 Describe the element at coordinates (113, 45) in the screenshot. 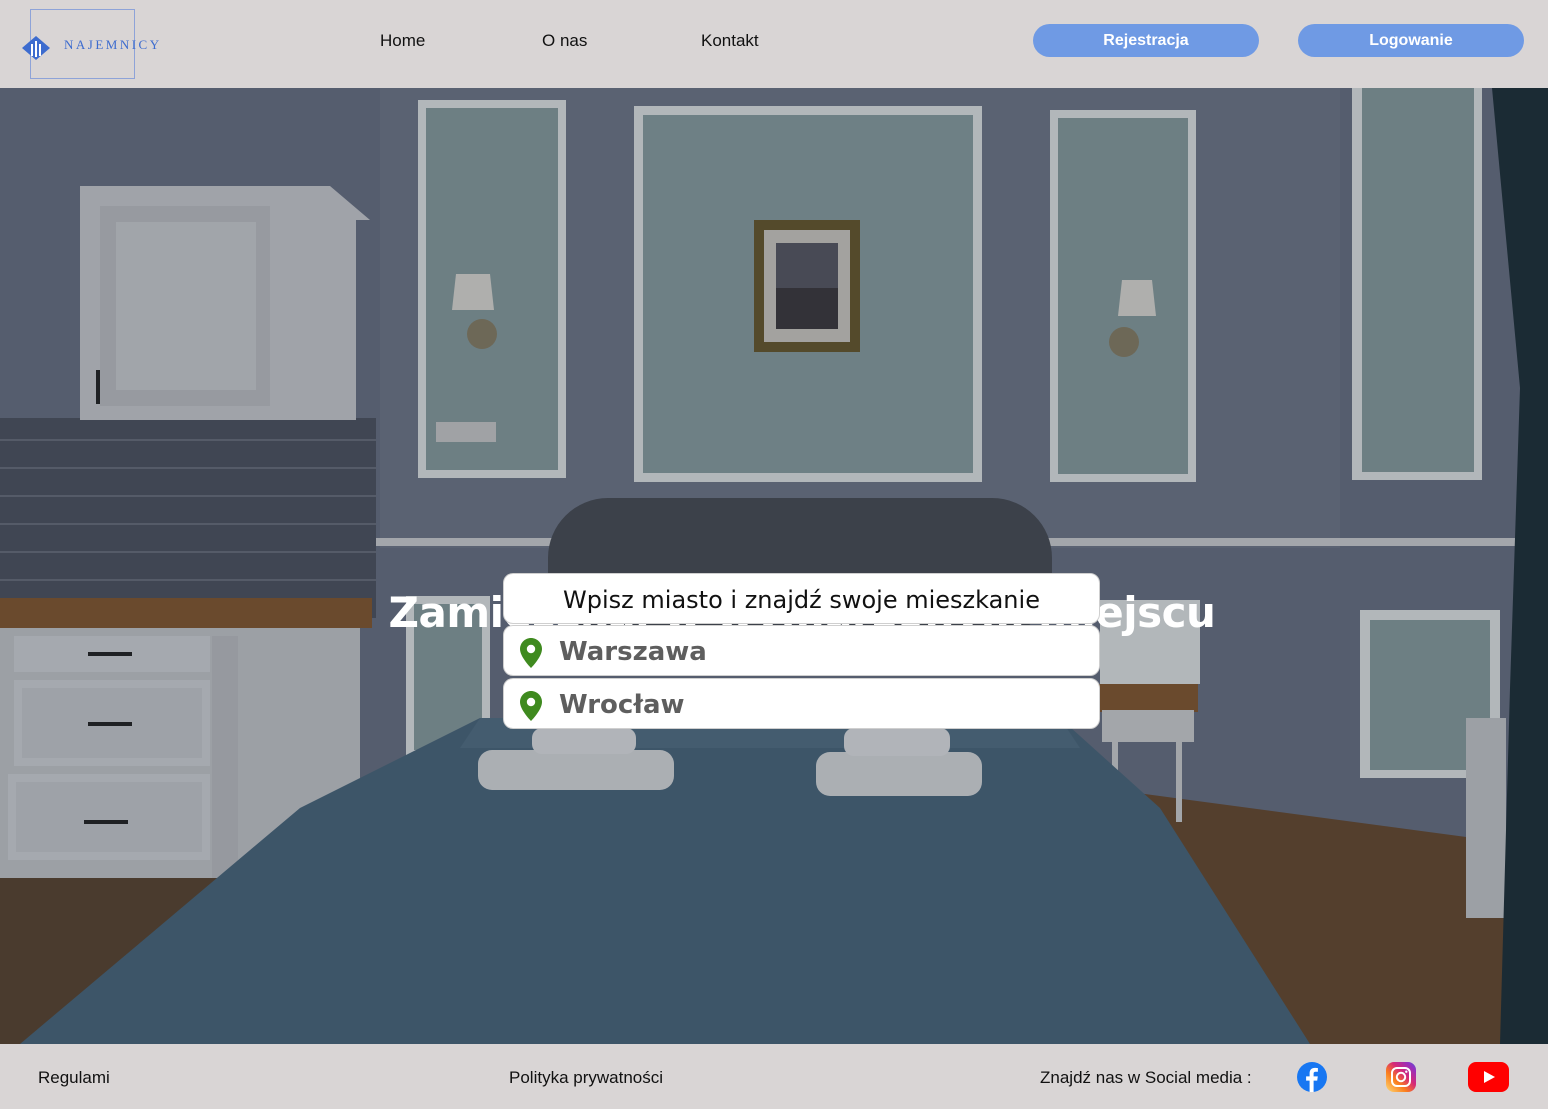

I see `logo-text: NAJEMNICY` at that location.